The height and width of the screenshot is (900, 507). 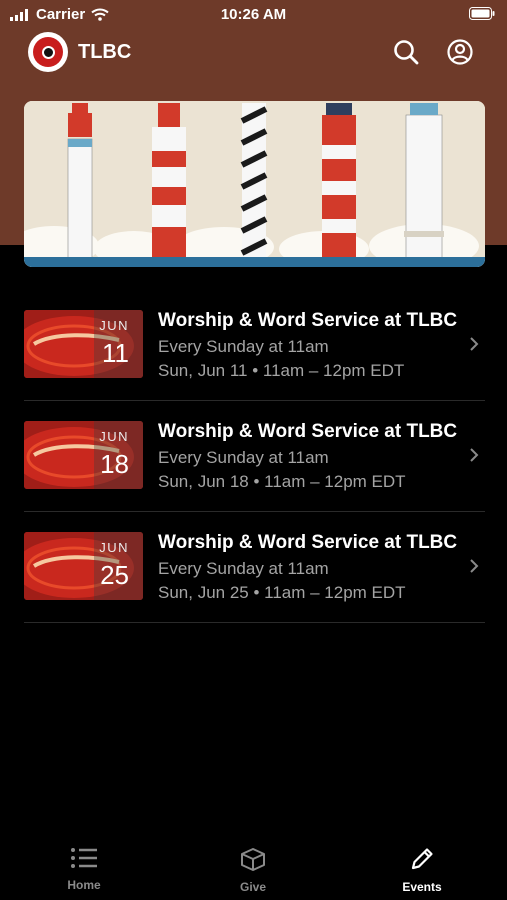 I want to click on list-icon, so click(x=84, y=858).